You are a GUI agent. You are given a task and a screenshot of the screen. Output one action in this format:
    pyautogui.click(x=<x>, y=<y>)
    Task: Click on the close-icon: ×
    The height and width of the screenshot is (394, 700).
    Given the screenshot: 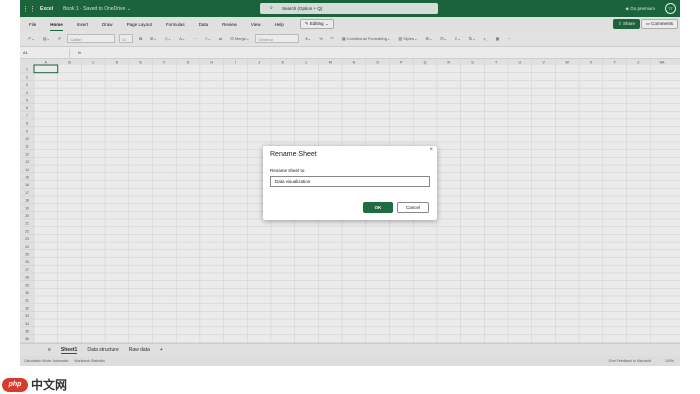 What is the action you would take?
    pyautogui.click(x=431, y=150)
    